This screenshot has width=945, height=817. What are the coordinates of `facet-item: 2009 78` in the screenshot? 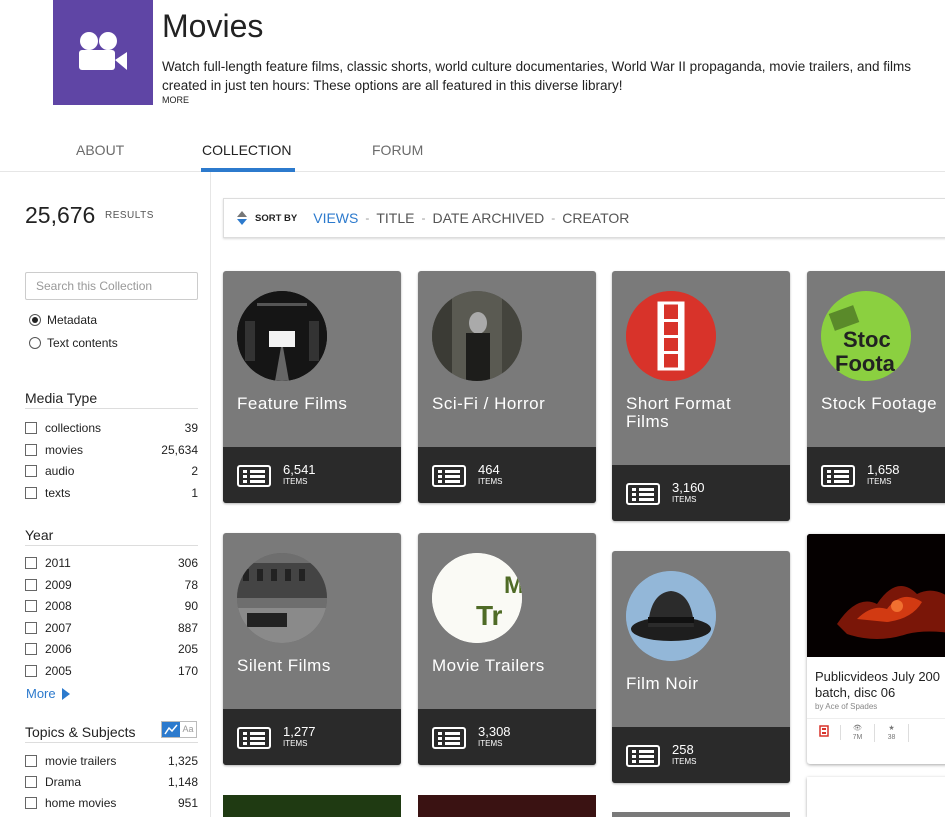 It's located at (111, 585).